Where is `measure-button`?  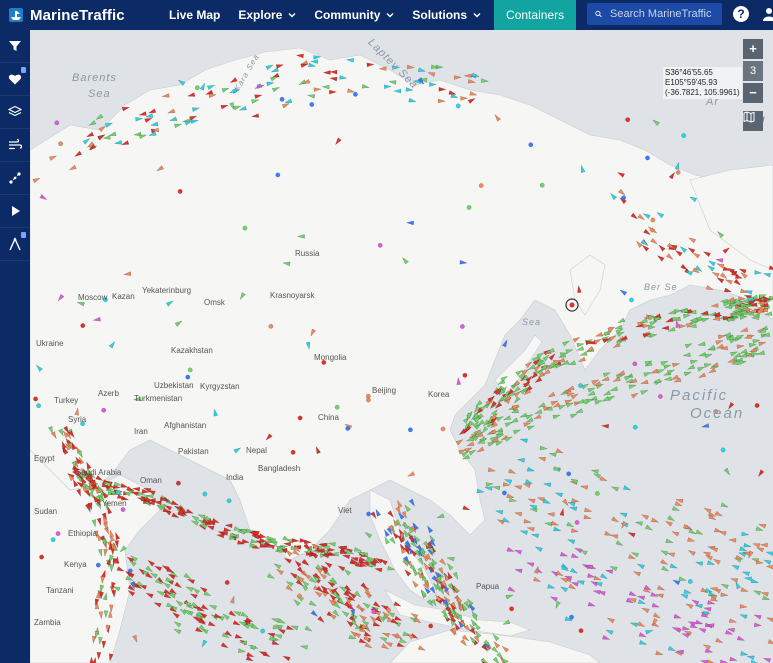 measure-button is located at coordinates (15, 244).